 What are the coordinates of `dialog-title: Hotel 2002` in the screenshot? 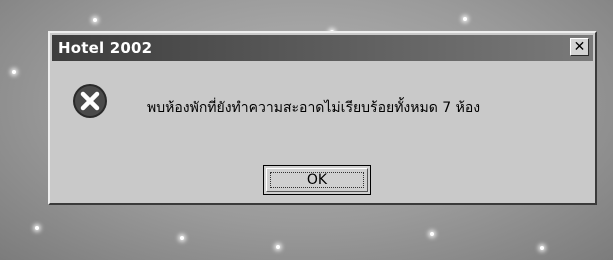 It's located at (105, 48).